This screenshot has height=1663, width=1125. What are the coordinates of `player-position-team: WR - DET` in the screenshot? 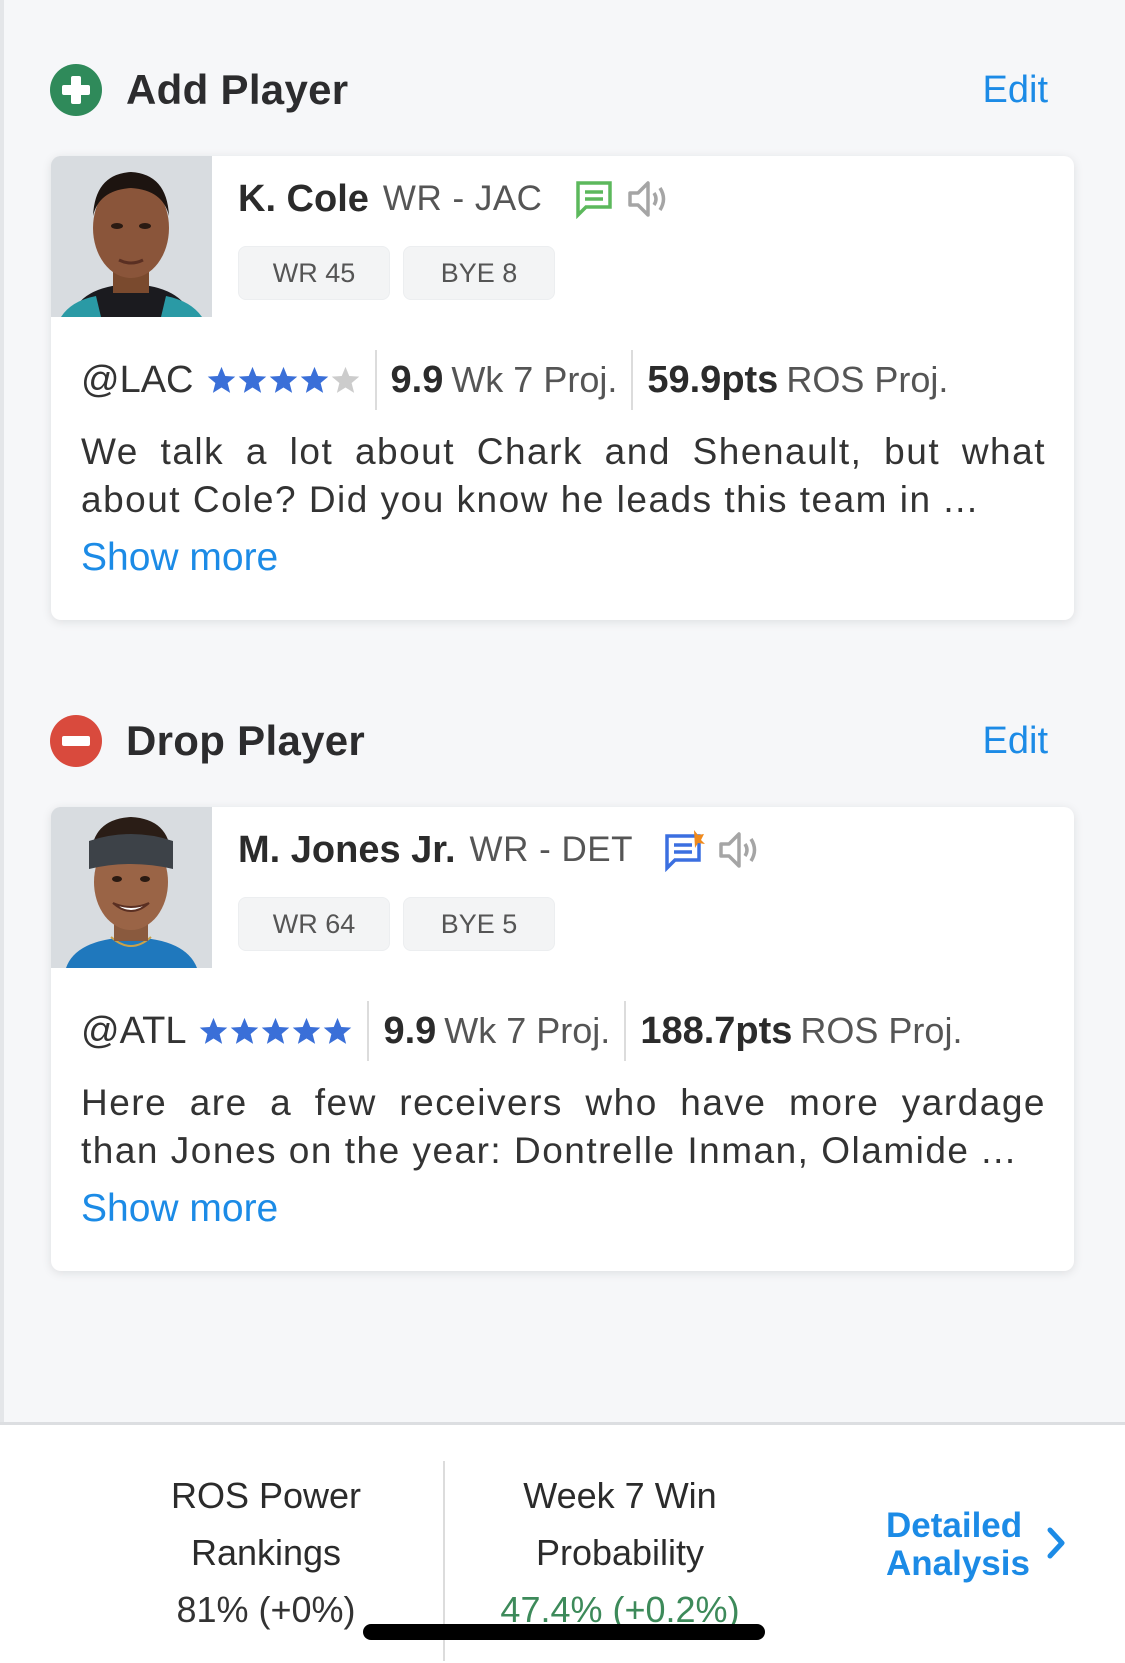 It's located at (551, 849).